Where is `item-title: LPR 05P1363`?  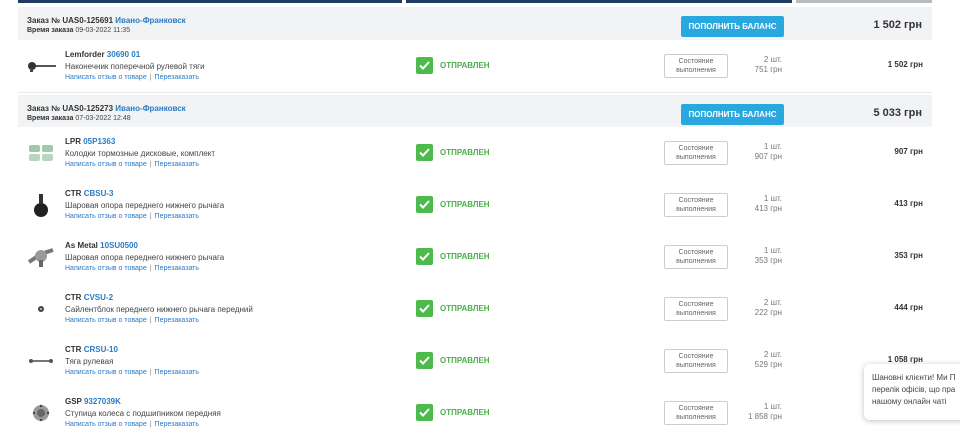
item-title: LPR 05P1363 is located at coordinates (90, 141).